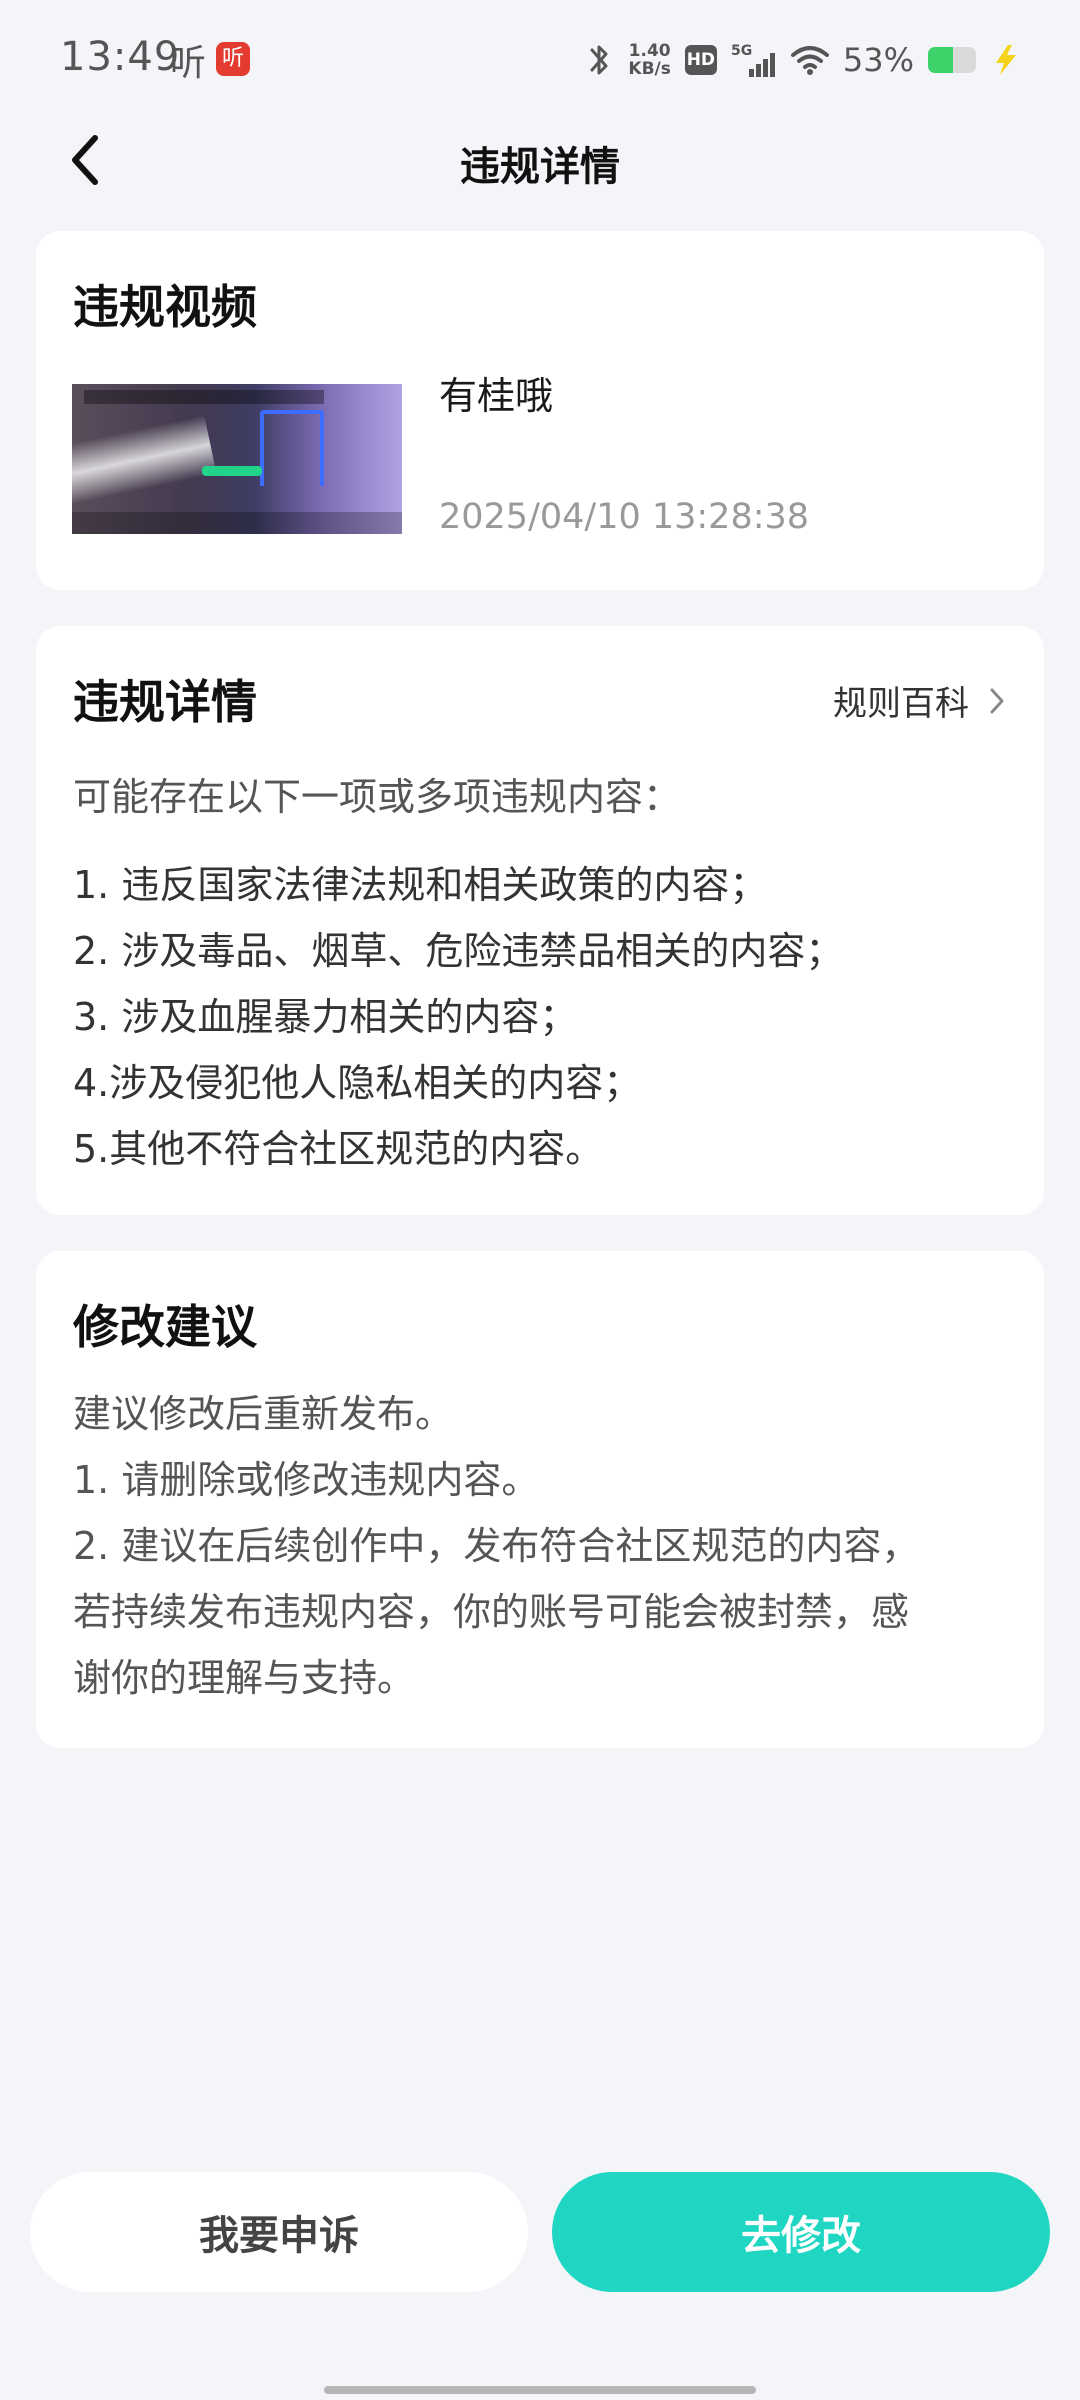 Image resolution: width=1080 pixels, height=2400 pixels. Describe the element at coordinates (233, 59) in the screenshot. I see `ting-app-icon: 听` at that location.